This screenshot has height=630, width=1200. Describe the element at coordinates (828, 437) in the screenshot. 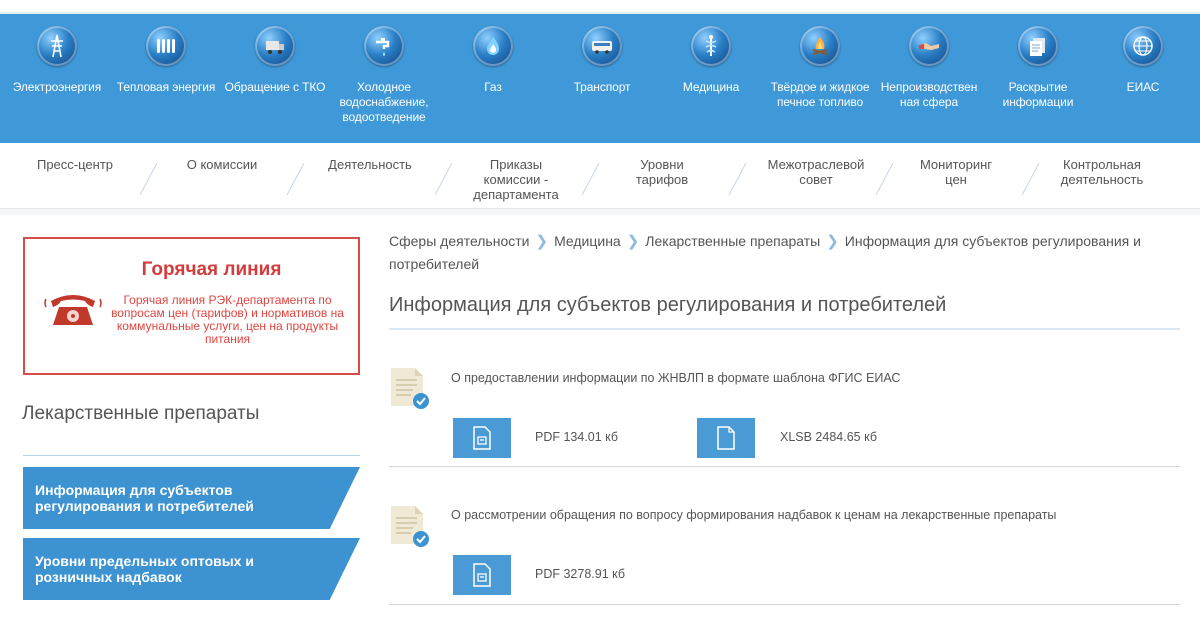

I see `file-size-label: XLSB 2484.65 кб` at that location.